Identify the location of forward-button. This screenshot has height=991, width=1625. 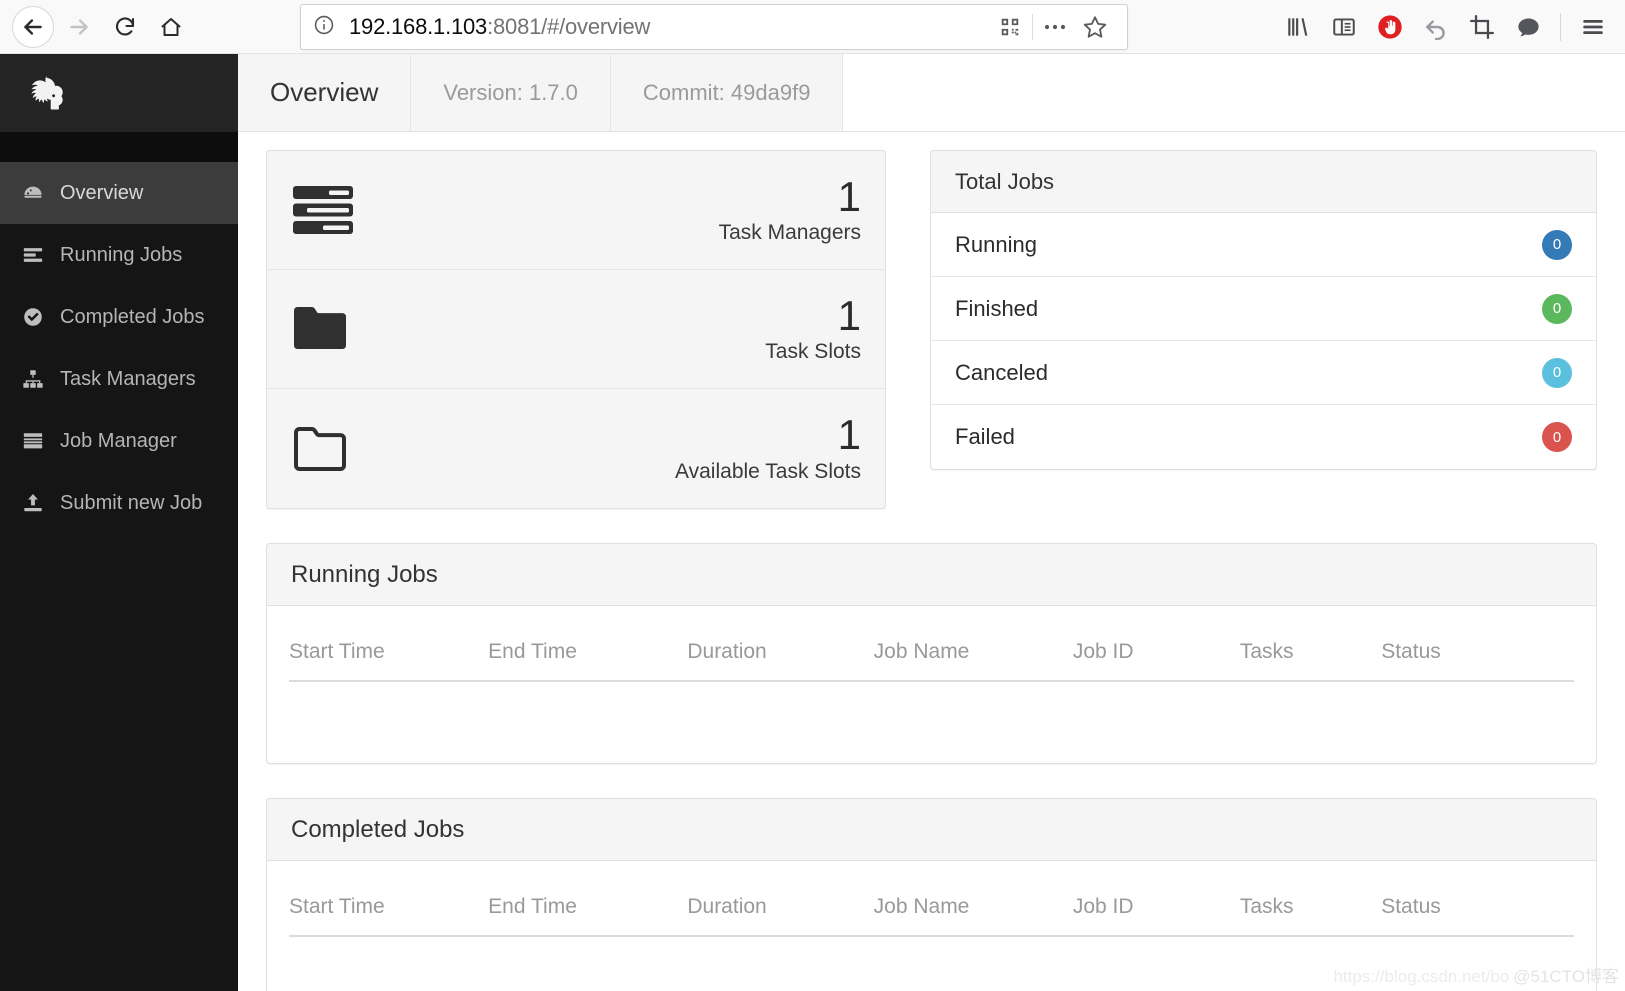
(79, 27).